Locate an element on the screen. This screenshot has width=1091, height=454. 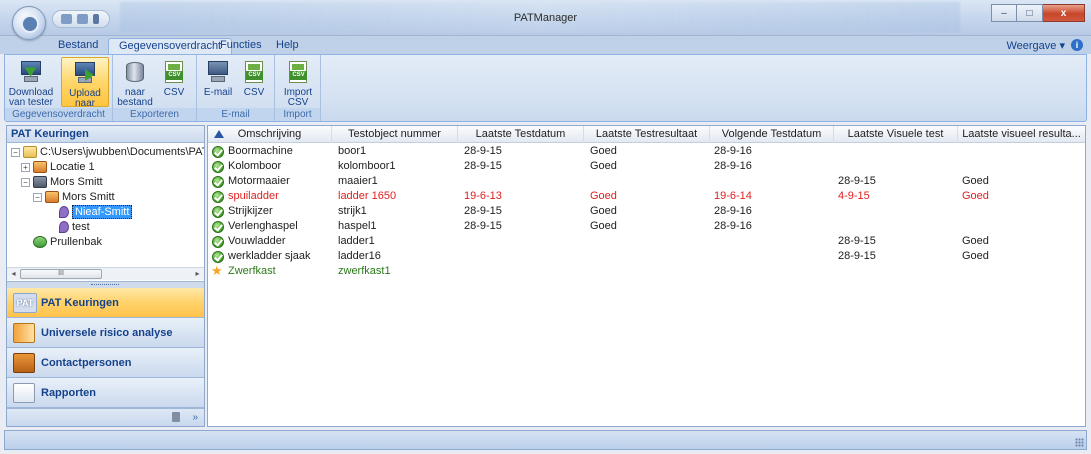
tree-node-prullenbak: Prullenbak is located at coordinates (67, 242).